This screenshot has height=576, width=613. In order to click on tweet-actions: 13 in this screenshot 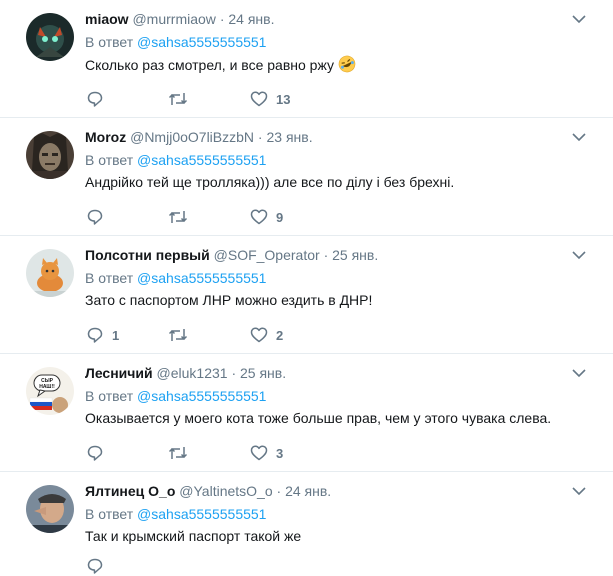, I will do `click(209, 99)`.